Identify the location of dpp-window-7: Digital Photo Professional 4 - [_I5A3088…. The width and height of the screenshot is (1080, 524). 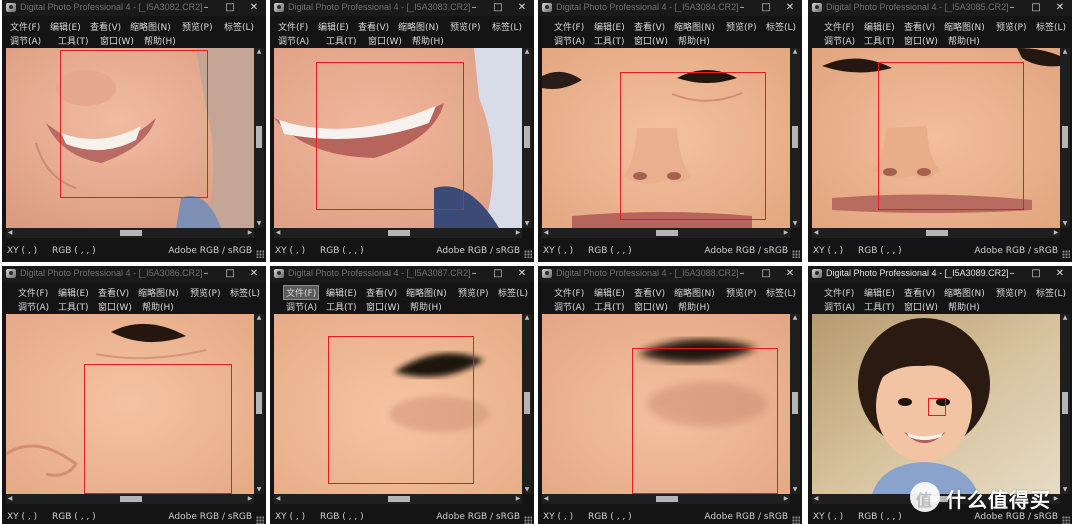
(670, 395).